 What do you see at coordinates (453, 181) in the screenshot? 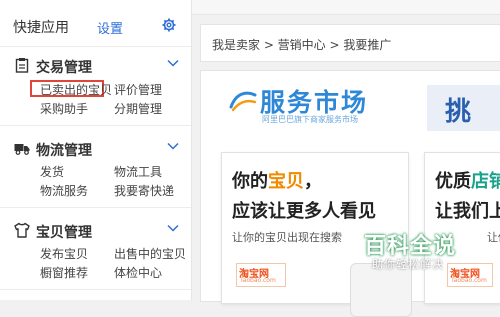
I see `card2-headline-prefix: 优质` at bounding box center [453, 181].